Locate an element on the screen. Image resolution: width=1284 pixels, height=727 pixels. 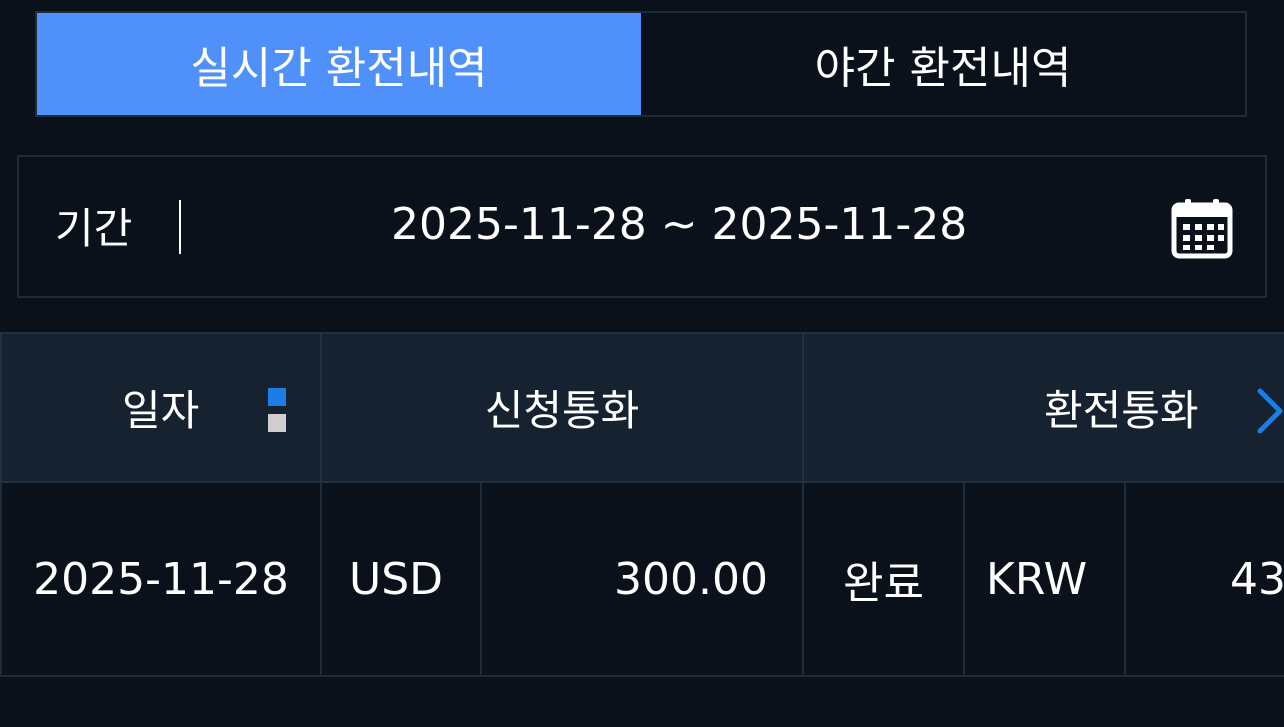
chevron-right-icon is located at coordinates (1269, 411).